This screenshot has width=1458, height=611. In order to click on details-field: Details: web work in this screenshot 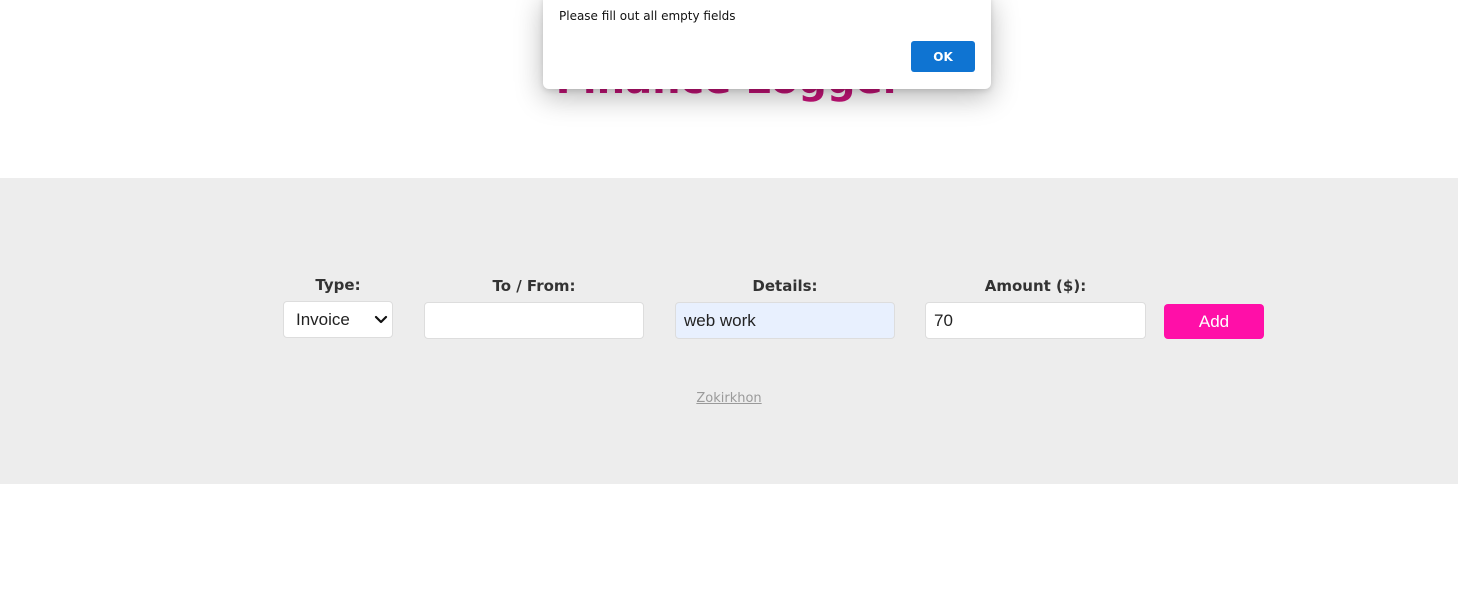, I will do `click(785, 307)`.